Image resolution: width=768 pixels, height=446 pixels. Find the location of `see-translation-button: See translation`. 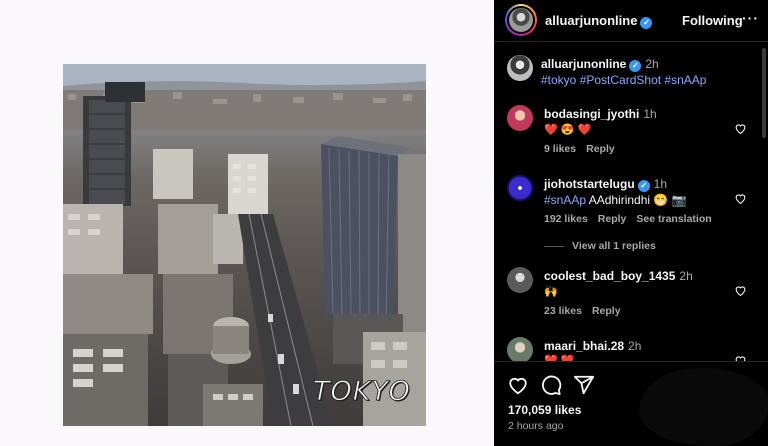

see-translation-button: See translation is located at coordinates (673, 219).